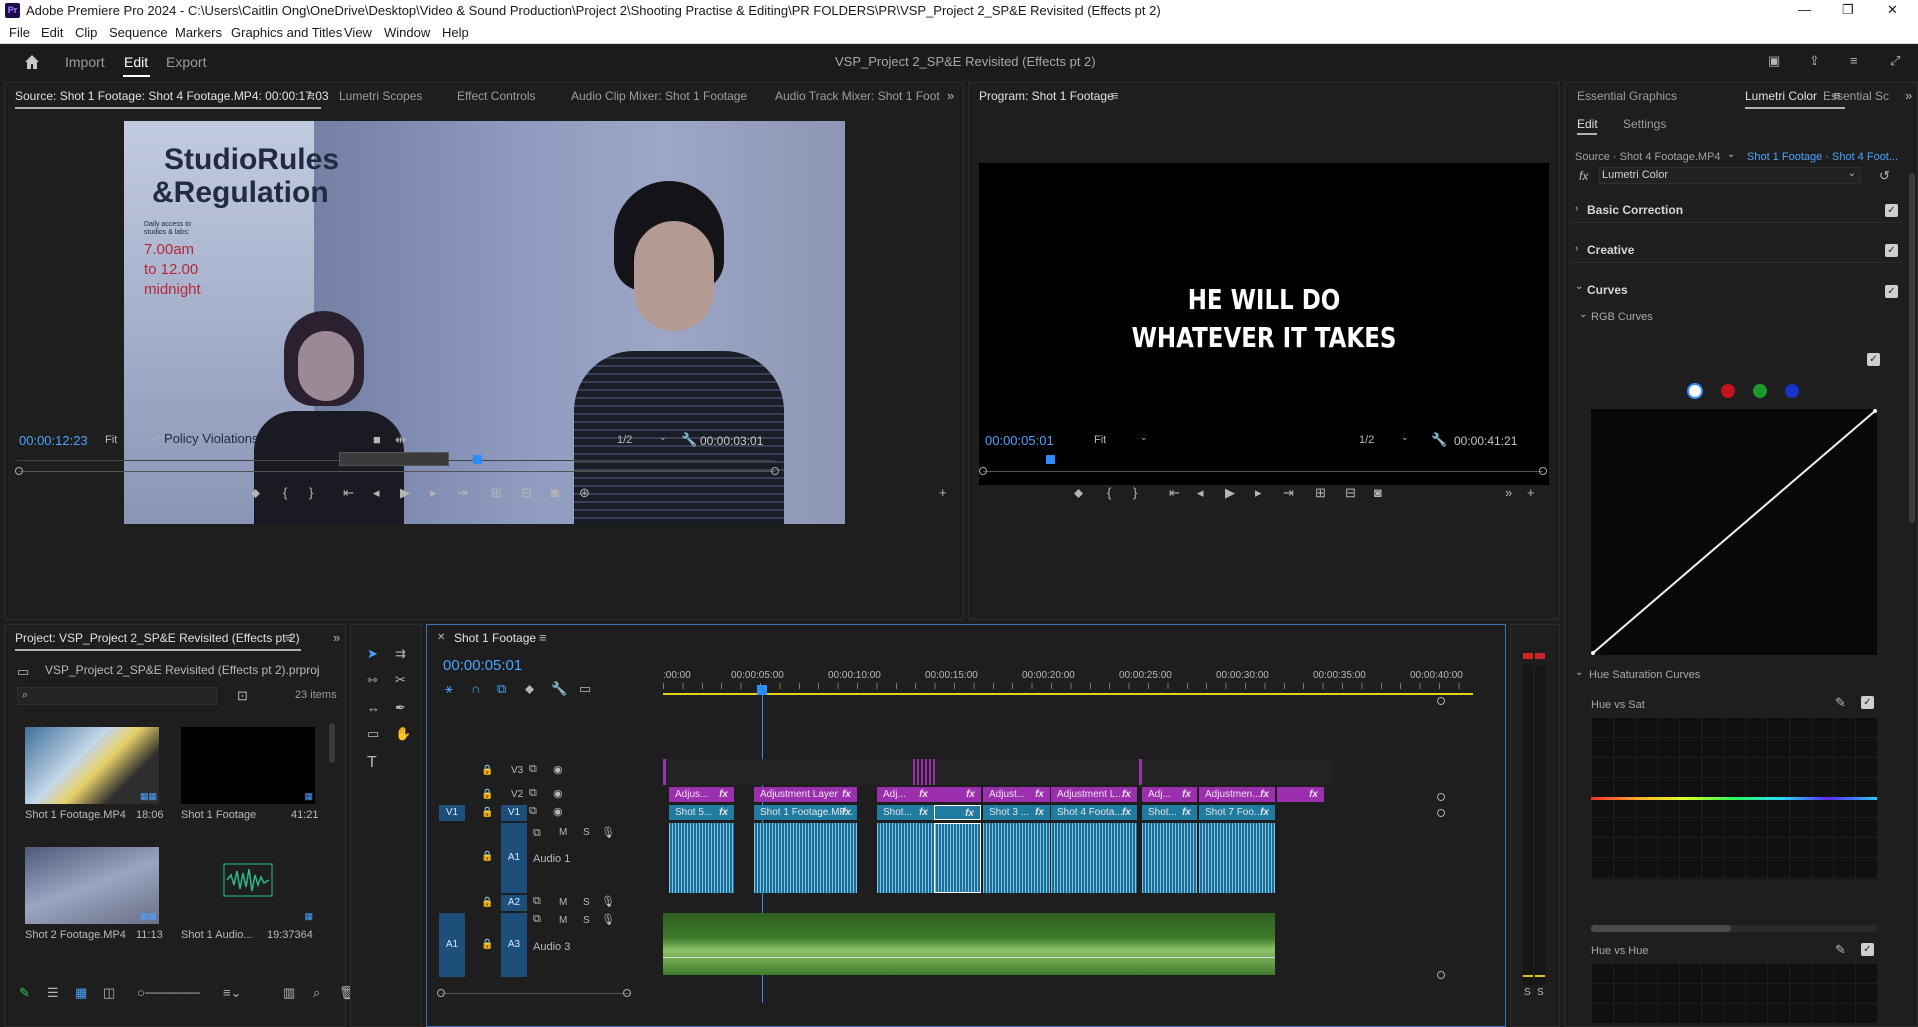 The image size is (1918, 1027). What do you see at coordinates (1237, 794) in the screenshot?
I see `adjustment-clip: Adjustmen... fx` at bounding box center [1237, 794].